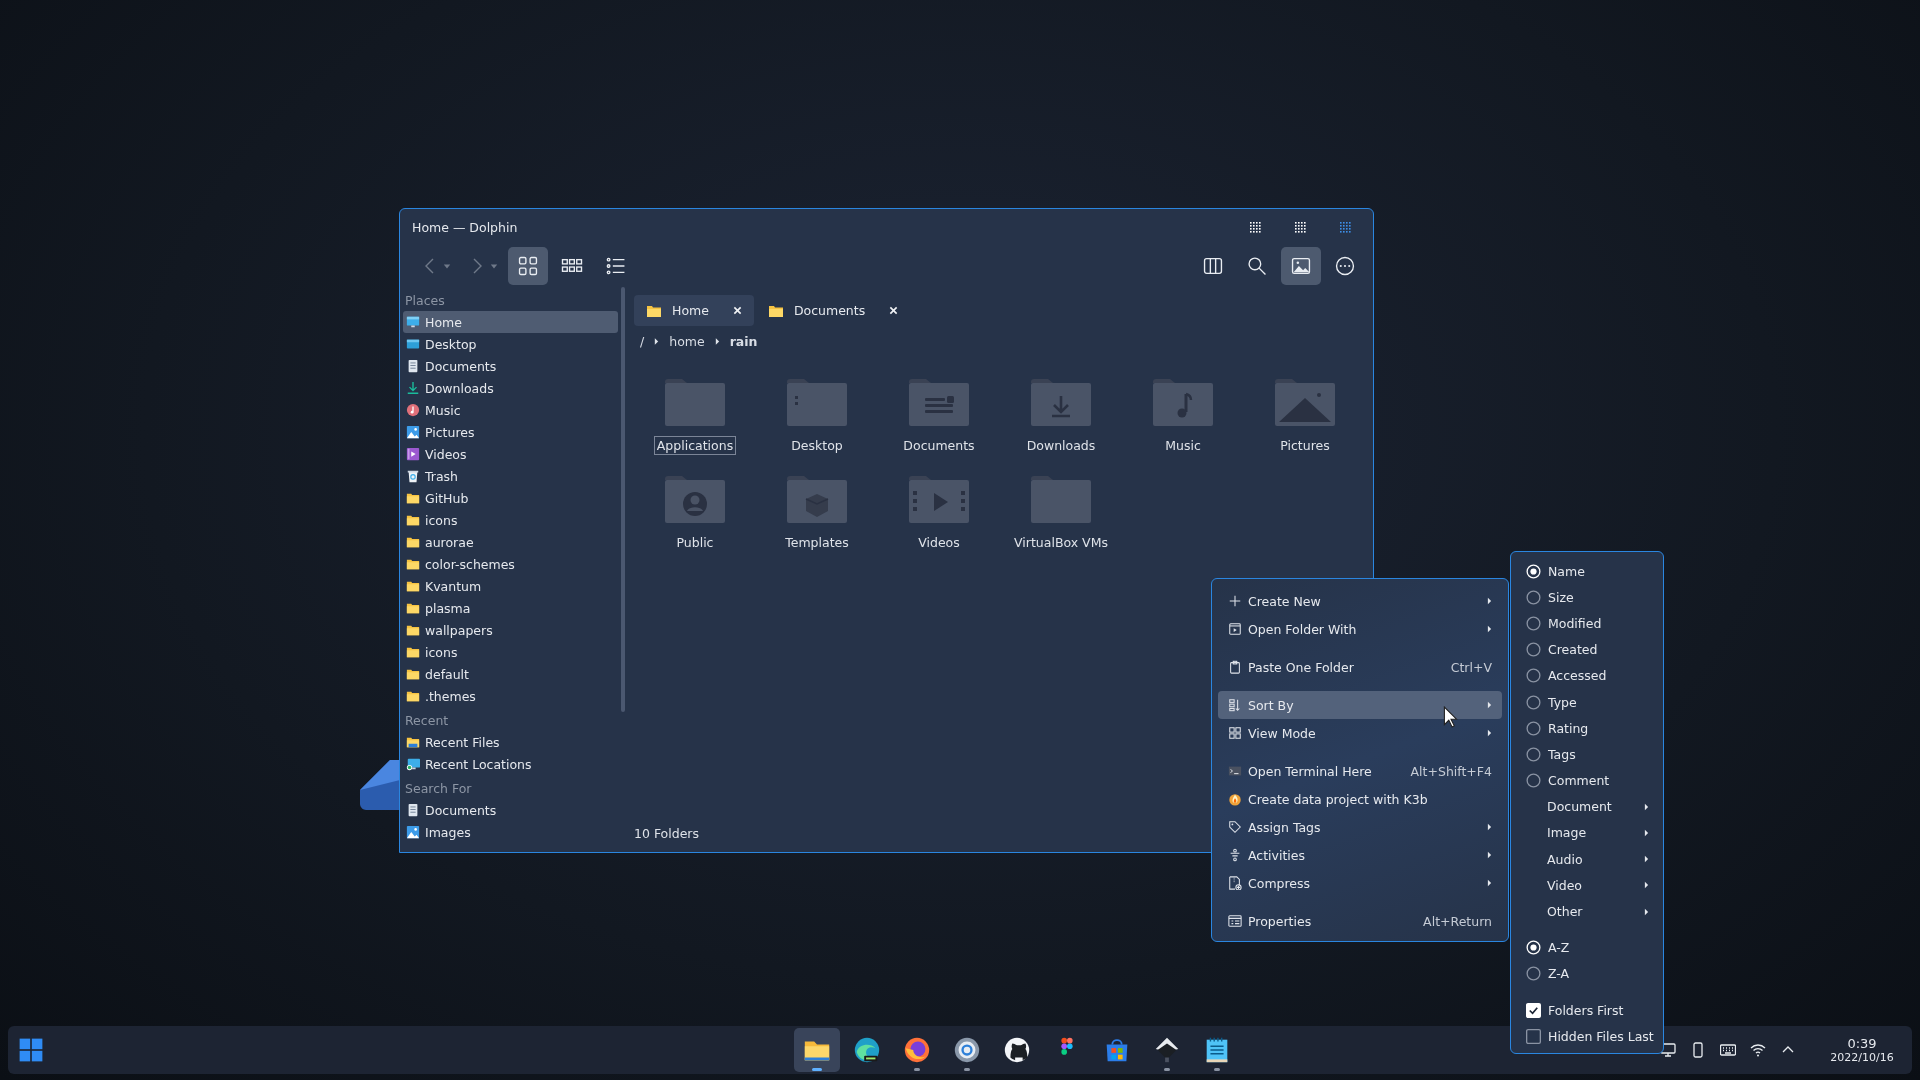 The height and width of the screenshot is (1080, 1920). Describe the element at coordinates (1587, 675) in the screenshot. I see `radio-option: Accessed` at that location.